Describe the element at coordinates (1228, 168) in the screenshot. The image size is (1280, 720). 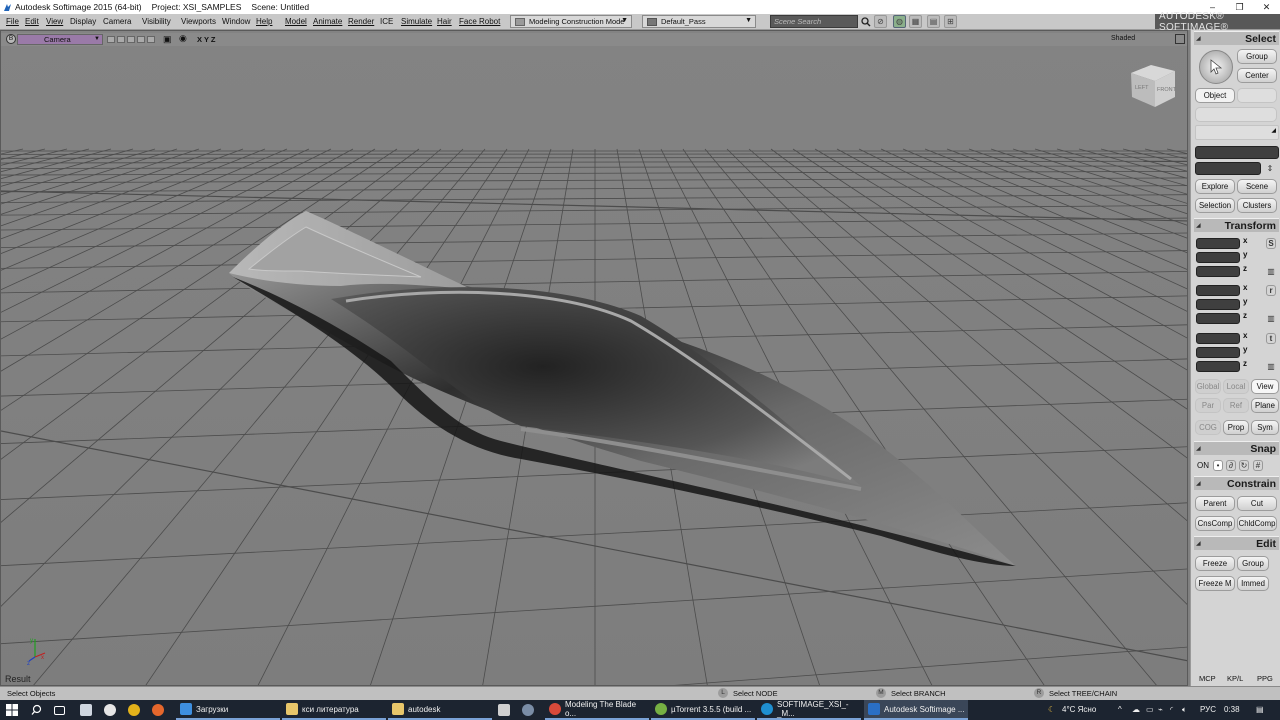
I see `selection-filter-field` at that location.